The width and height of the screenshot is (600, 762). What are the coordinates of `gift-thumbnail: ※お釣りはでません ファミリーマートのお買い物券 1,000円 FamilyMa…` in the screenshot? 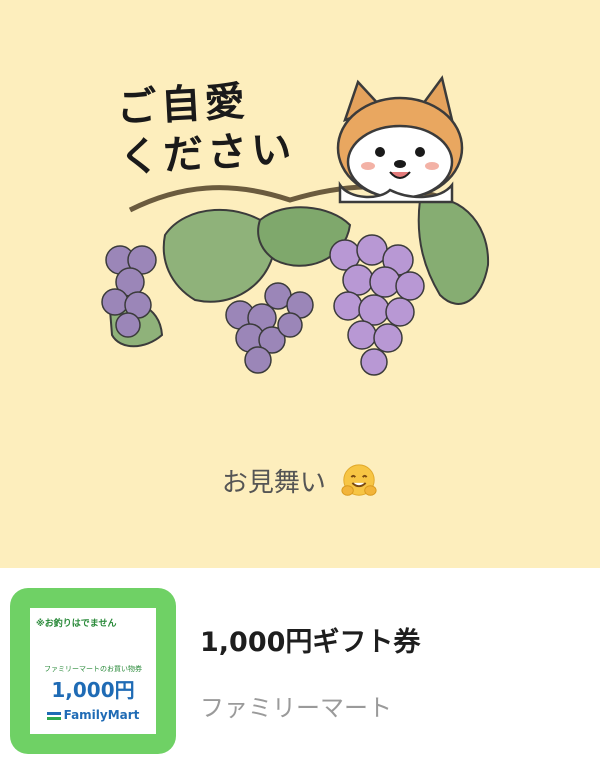 It's located at (93, 671).